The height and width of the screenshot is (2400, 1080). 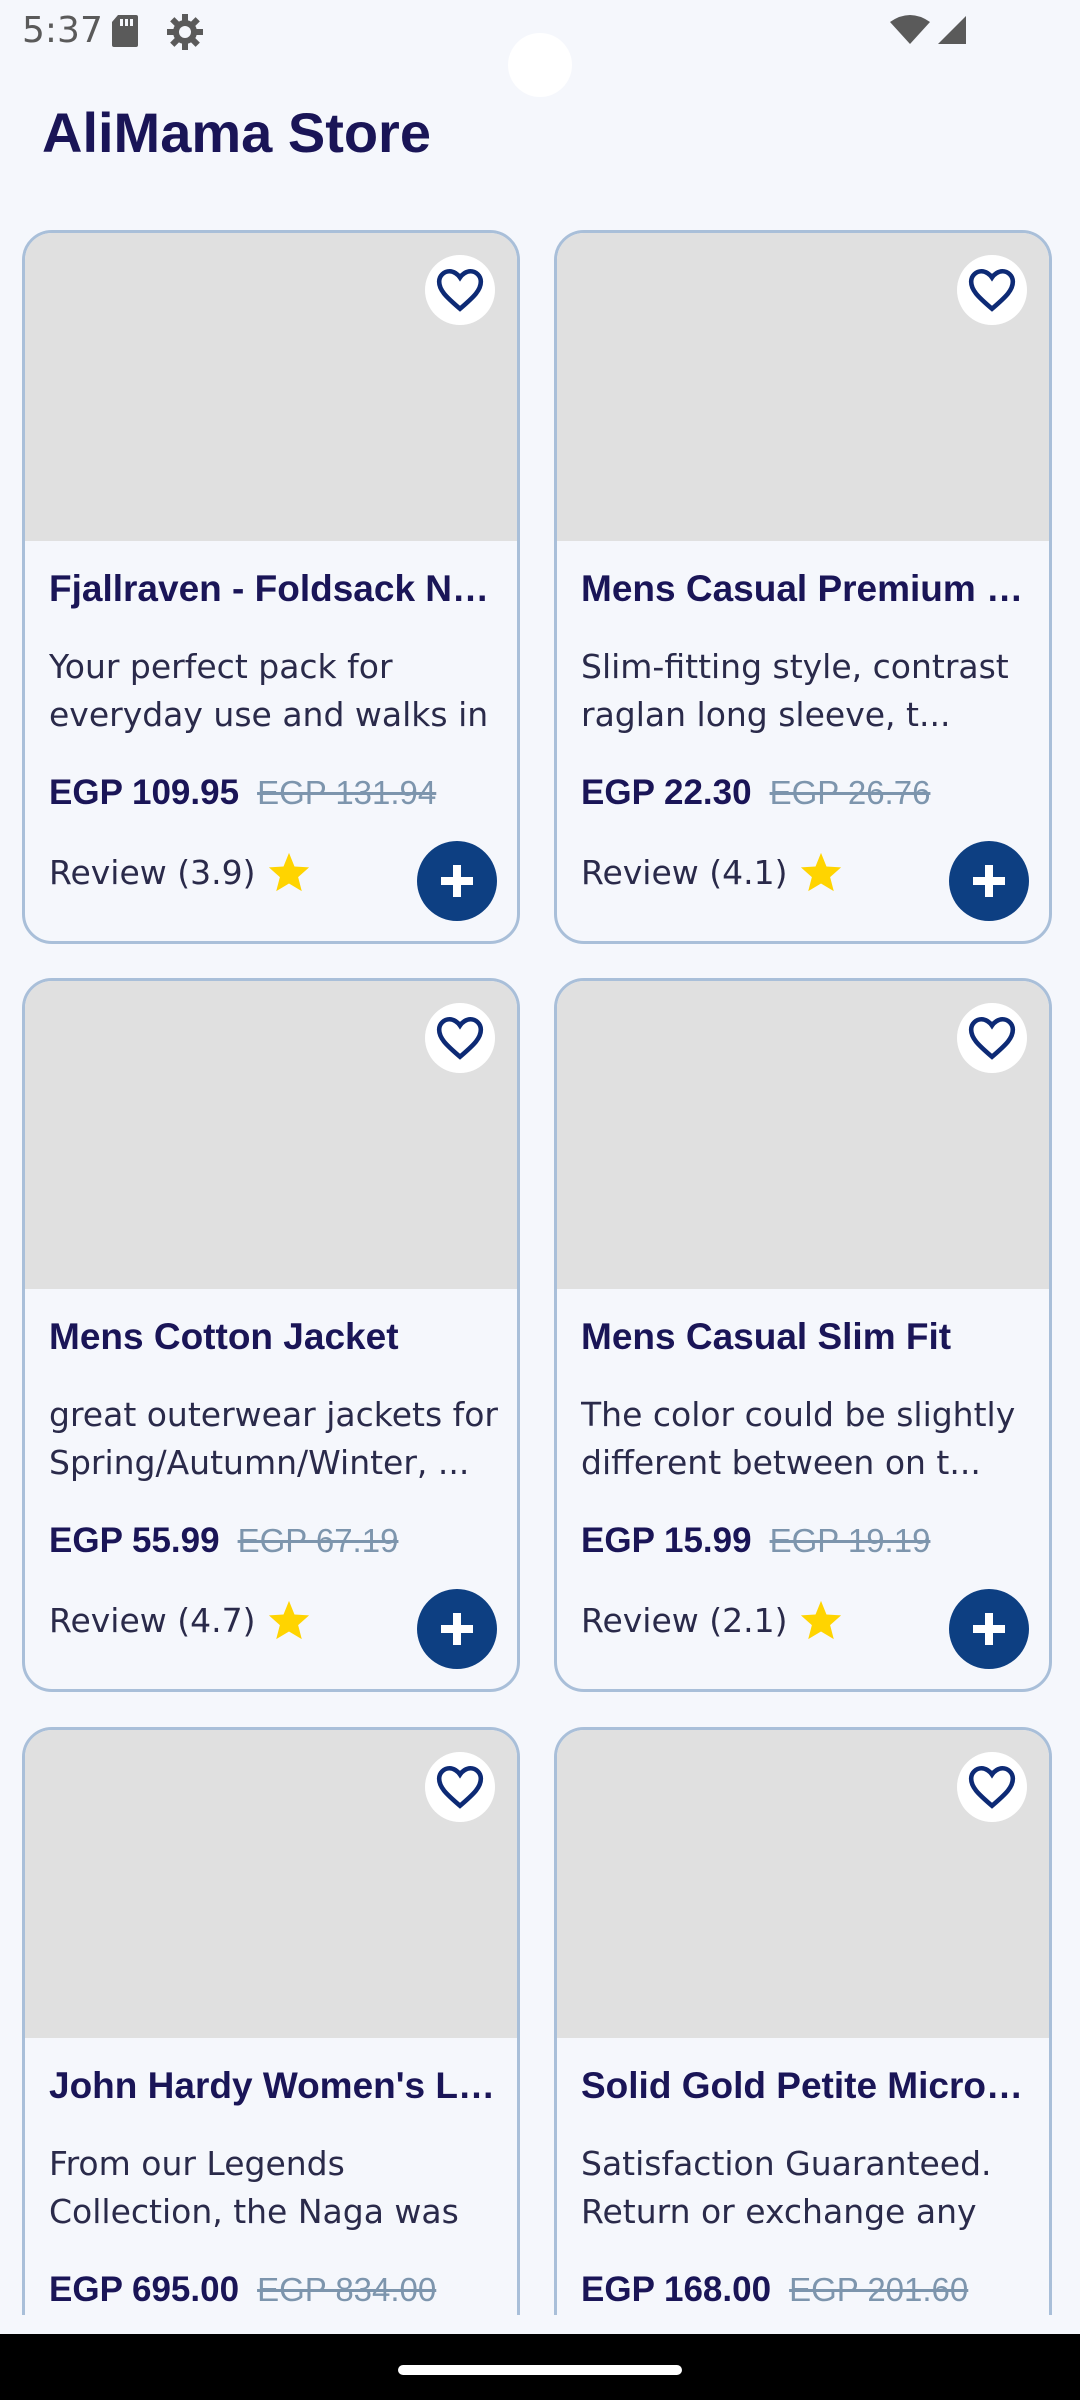 I want to click on price-row: EGP 109.95 EGP 131.94, so click(x=283, y=793).